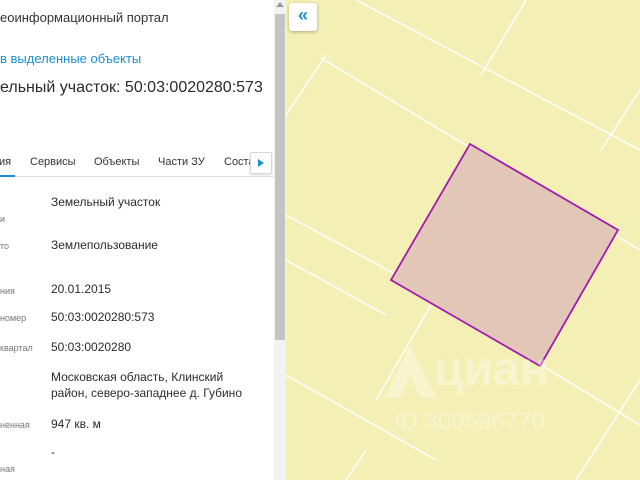 This screenshot has width=640, height=480. I want to click on tab-info: ия, so click(8, 166).